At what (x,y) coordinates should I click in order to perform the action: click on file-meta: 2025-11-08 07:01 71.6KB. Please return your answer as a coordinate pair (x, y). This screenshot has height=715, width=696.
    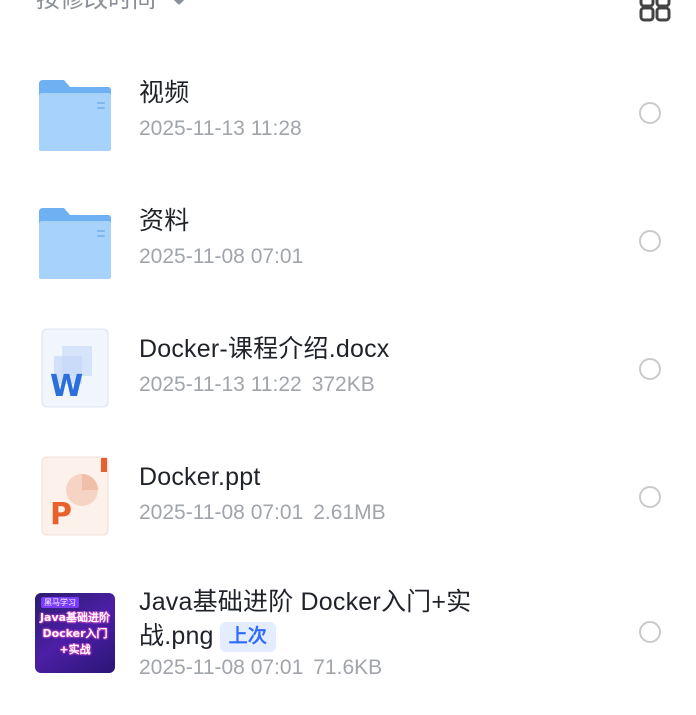
    Looking at the image, I should click on (374, 668).